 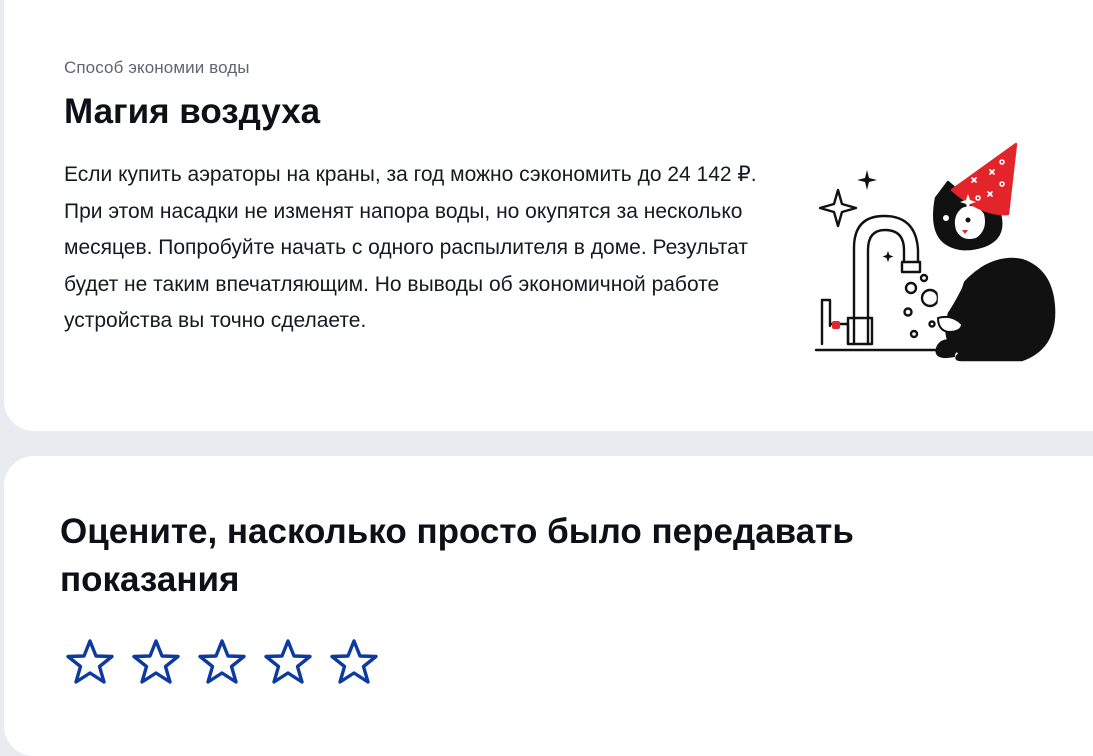 What do you see at coordinates (90, 662) in the screenshot?
I see `star-1-icon` at bounding box center [90, 662].